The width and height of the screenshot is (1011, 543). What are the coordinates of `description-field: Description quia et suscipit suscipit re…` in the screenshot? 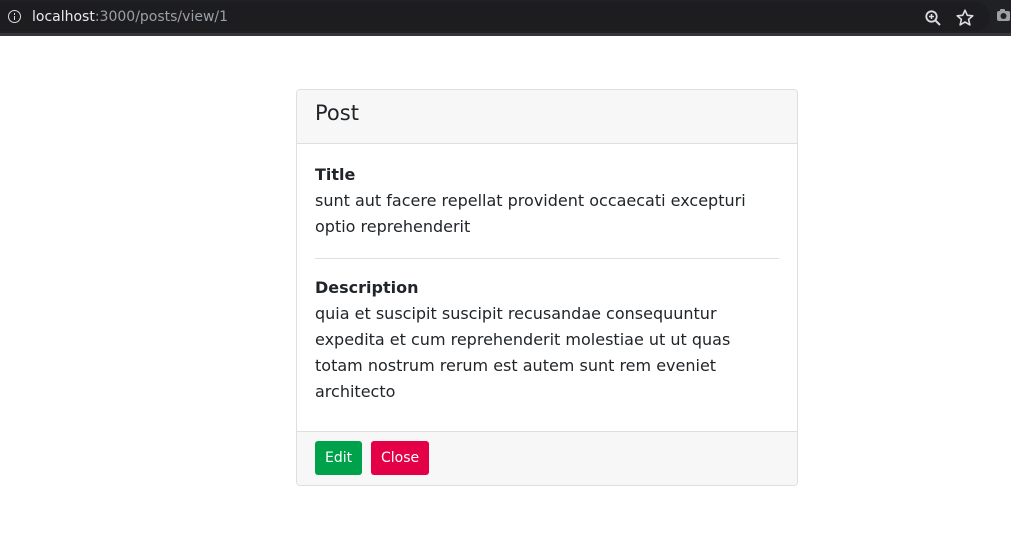 It's located at (547, 340).